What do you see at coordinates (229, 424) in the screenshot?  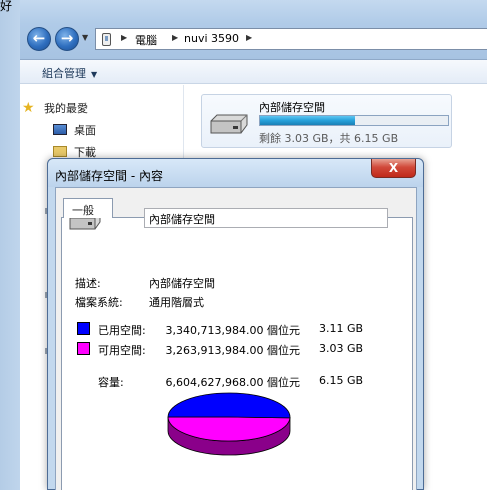 I see `disk-usage-pie` at bounding box center [229, 424].